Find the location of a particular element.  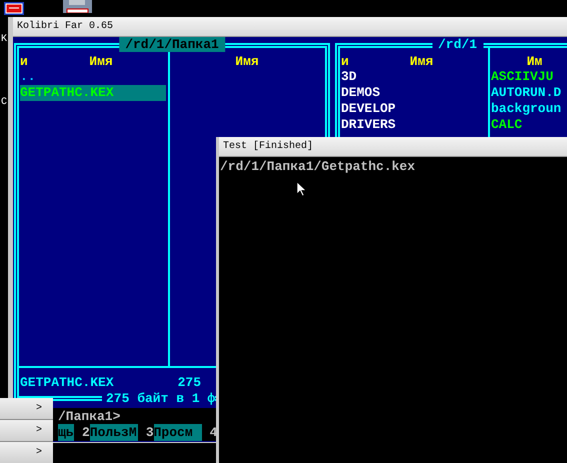

file-entry: 3D is located at coordinates (413, 77).